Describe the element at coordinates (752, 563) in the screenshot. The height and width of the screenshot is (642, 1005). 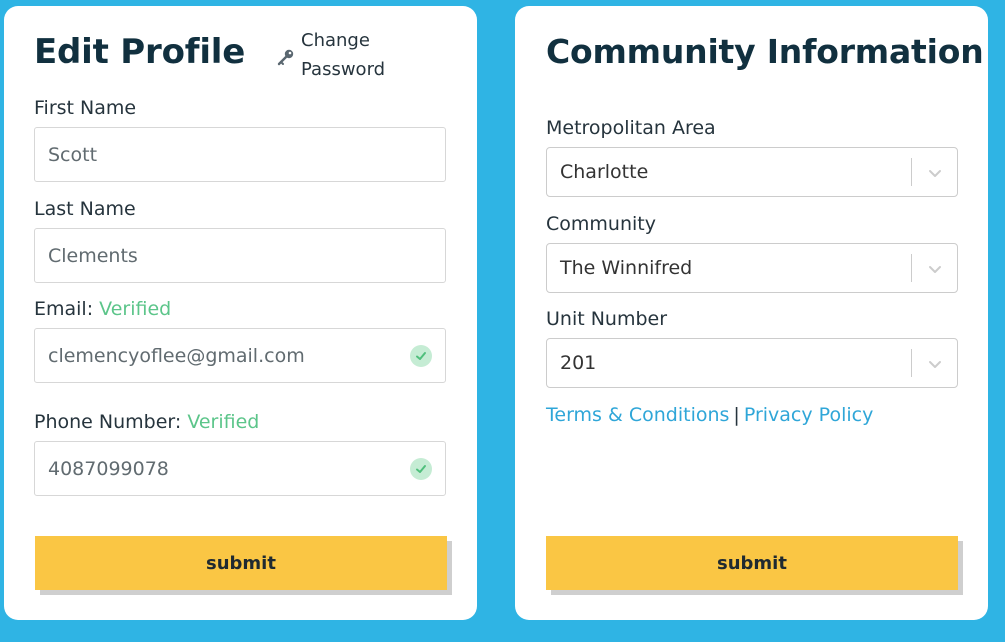
I see `community-submit-button: submit` at that location.